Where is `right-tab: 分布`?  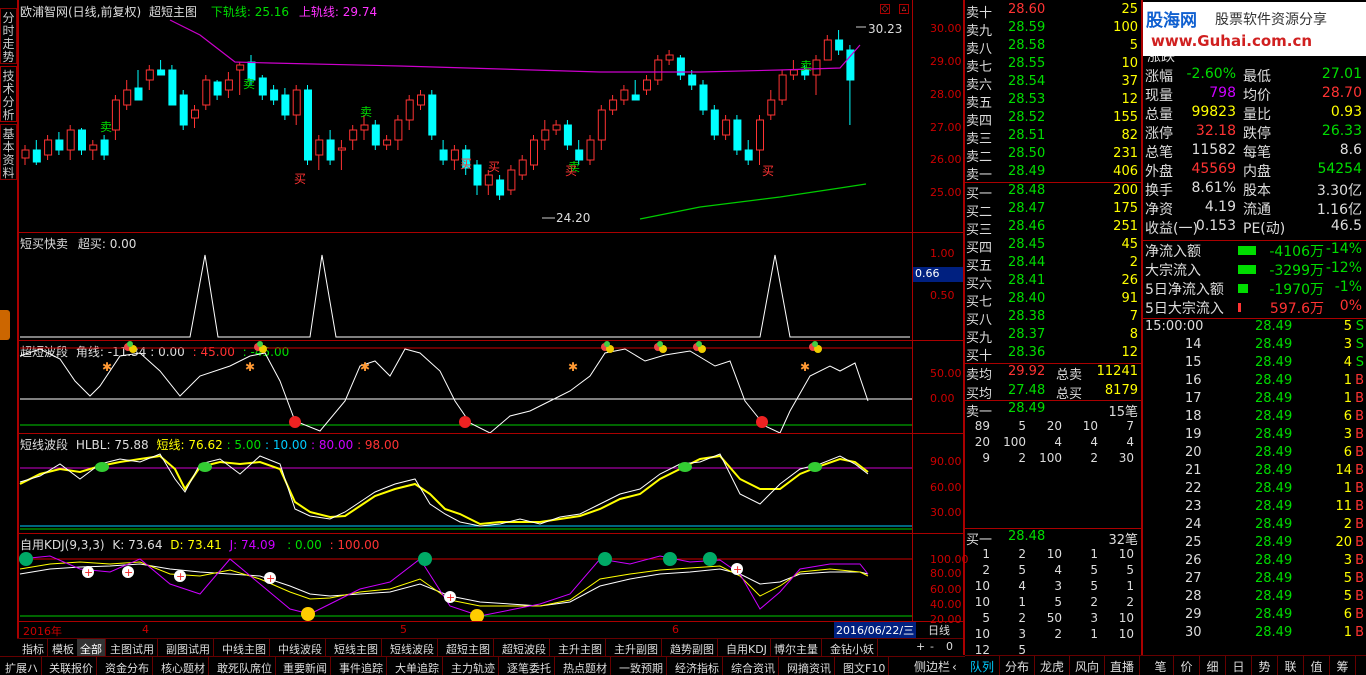
right-tab: 分布 is located at coordinates (1017, 665).